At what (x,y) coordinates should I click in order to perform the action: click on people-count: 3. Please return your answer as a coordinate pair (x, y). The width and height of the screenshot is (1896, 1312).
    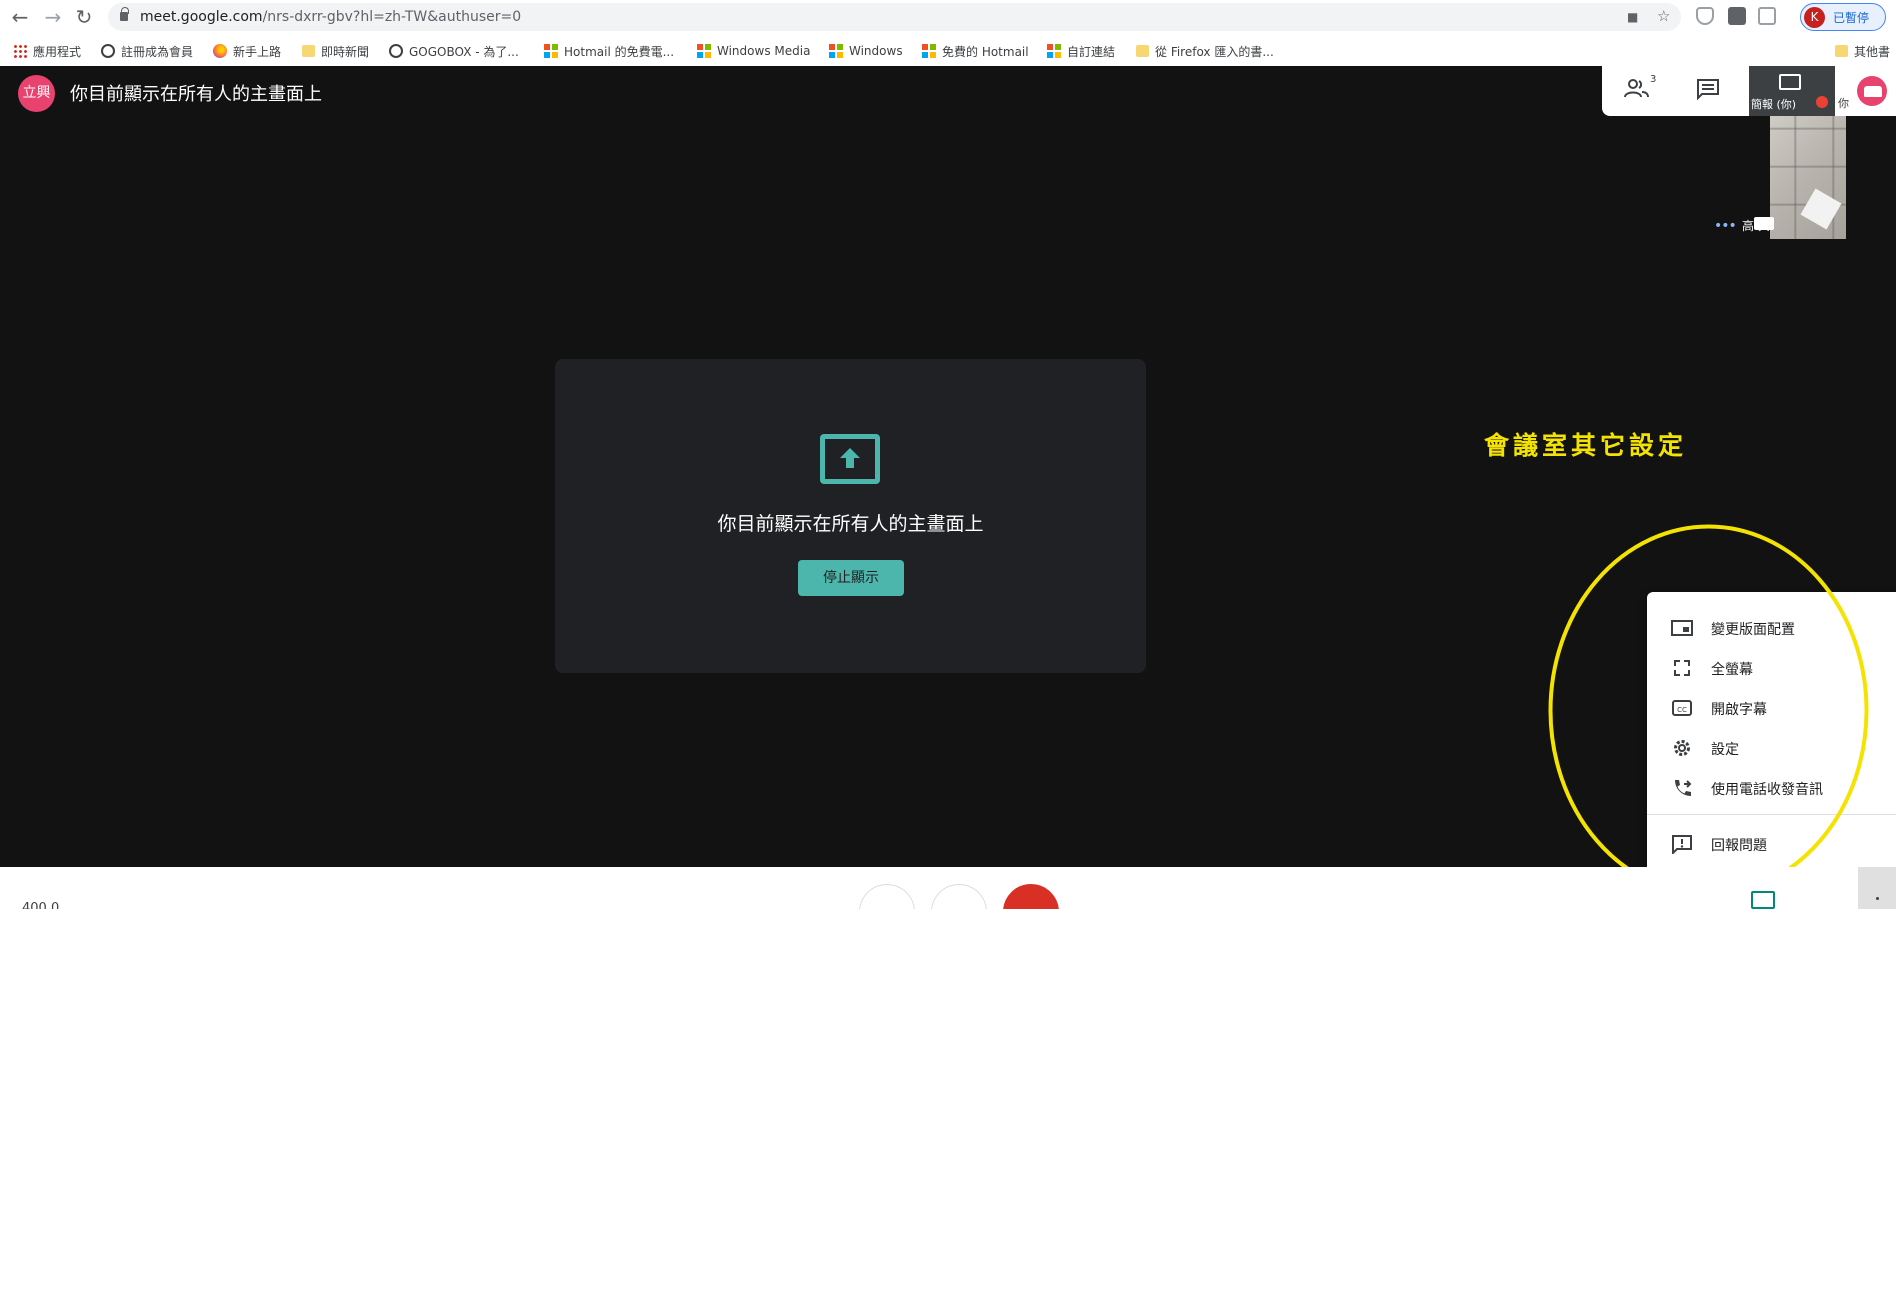
    Looking at the image, I should click on (1653, 79).